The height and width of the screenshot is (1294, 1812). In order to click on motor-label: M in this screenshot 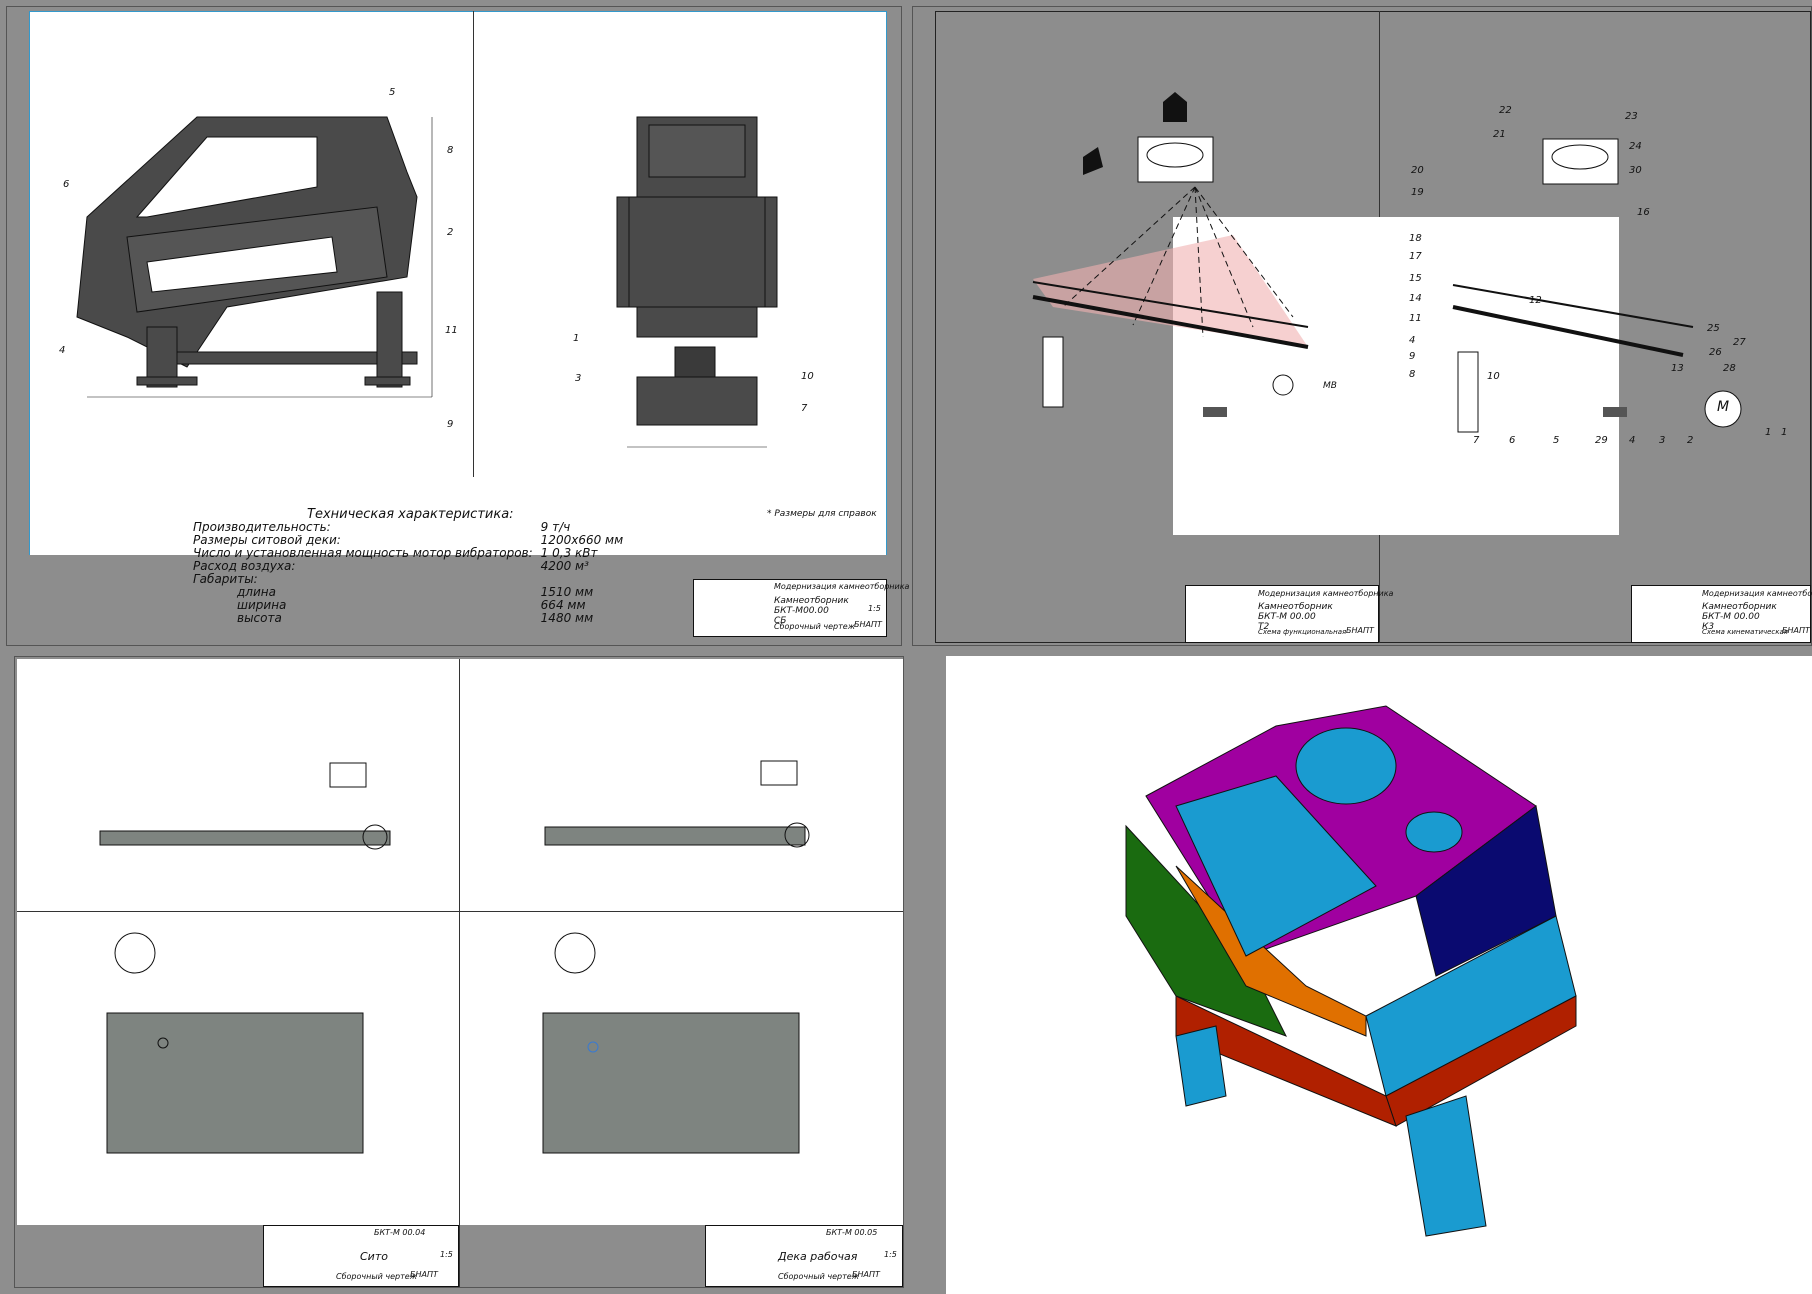, I will do `click(1723, 407)`.